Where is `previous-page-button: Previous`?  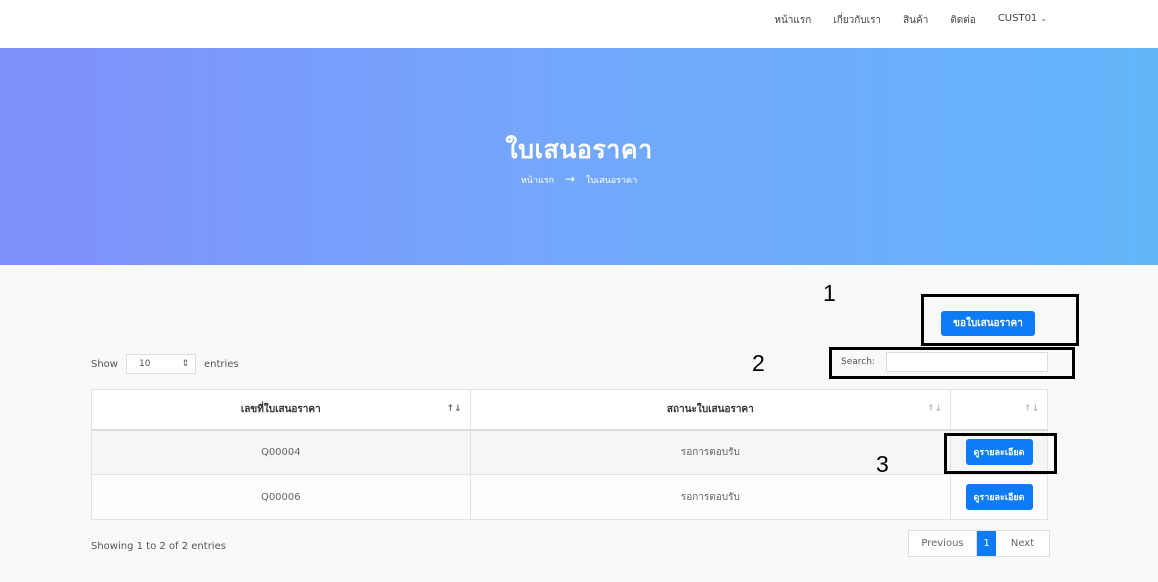
previous-page-button: Previous is located at coordinates (943, 543).